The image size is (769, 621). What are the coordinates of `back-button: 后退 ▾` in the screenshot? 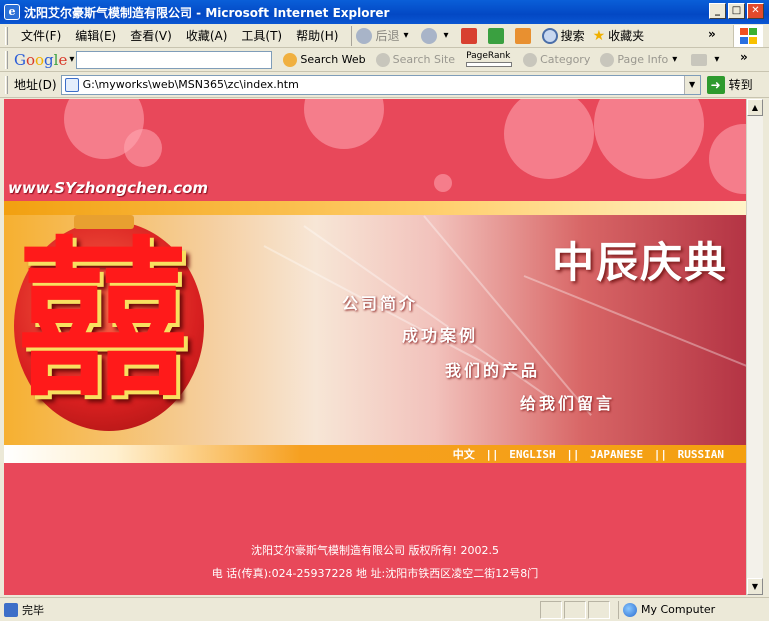 It's located at (384, 35).